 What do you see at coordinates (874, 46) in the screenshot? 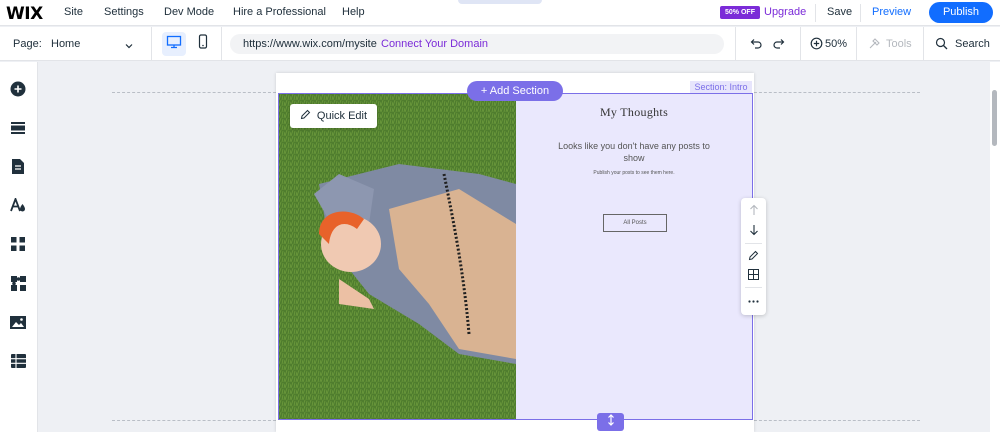
I see `tools-icon` at bounding box center [874, 46].